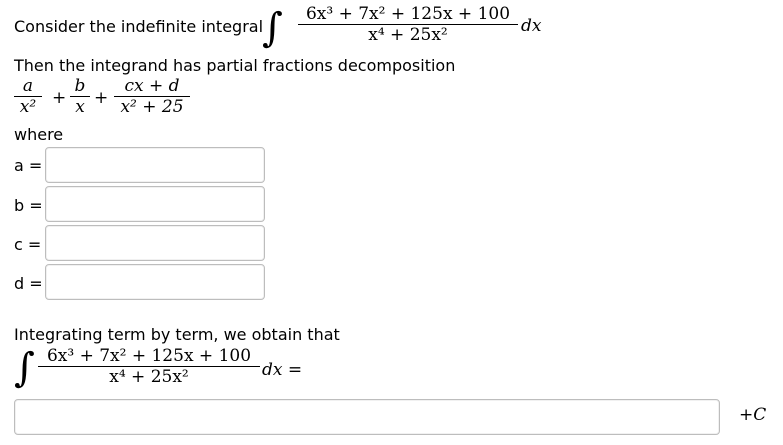 The width and height of the screenshot is (783, 445). What do you see at coordinates (155, 204) in the screenshot?
I see `field-b-input` at bounding box center [155, 204].